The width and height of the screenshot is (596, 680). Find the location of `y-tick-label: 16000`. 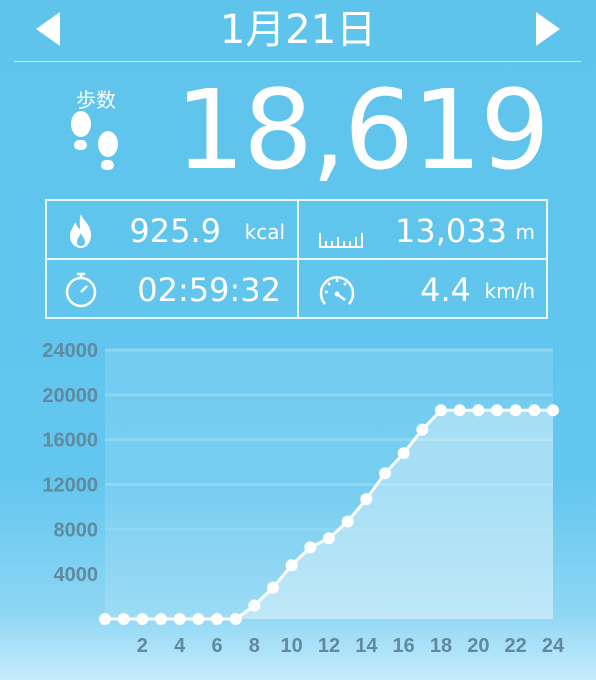

y-tick-label: 16000 is located at coordinates (70, 441).